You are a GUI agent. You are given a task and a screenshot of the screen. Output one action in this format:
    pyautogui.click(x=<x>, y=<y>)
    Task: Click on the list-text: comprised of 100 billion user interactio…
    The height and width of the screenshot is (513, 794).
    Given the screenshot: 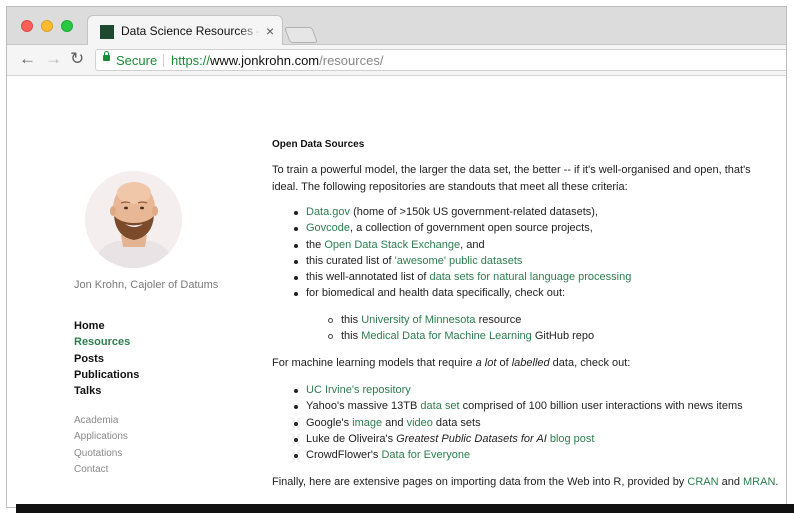 What is the action you would take?
    pyautogui.click(x=601, y=406)
    